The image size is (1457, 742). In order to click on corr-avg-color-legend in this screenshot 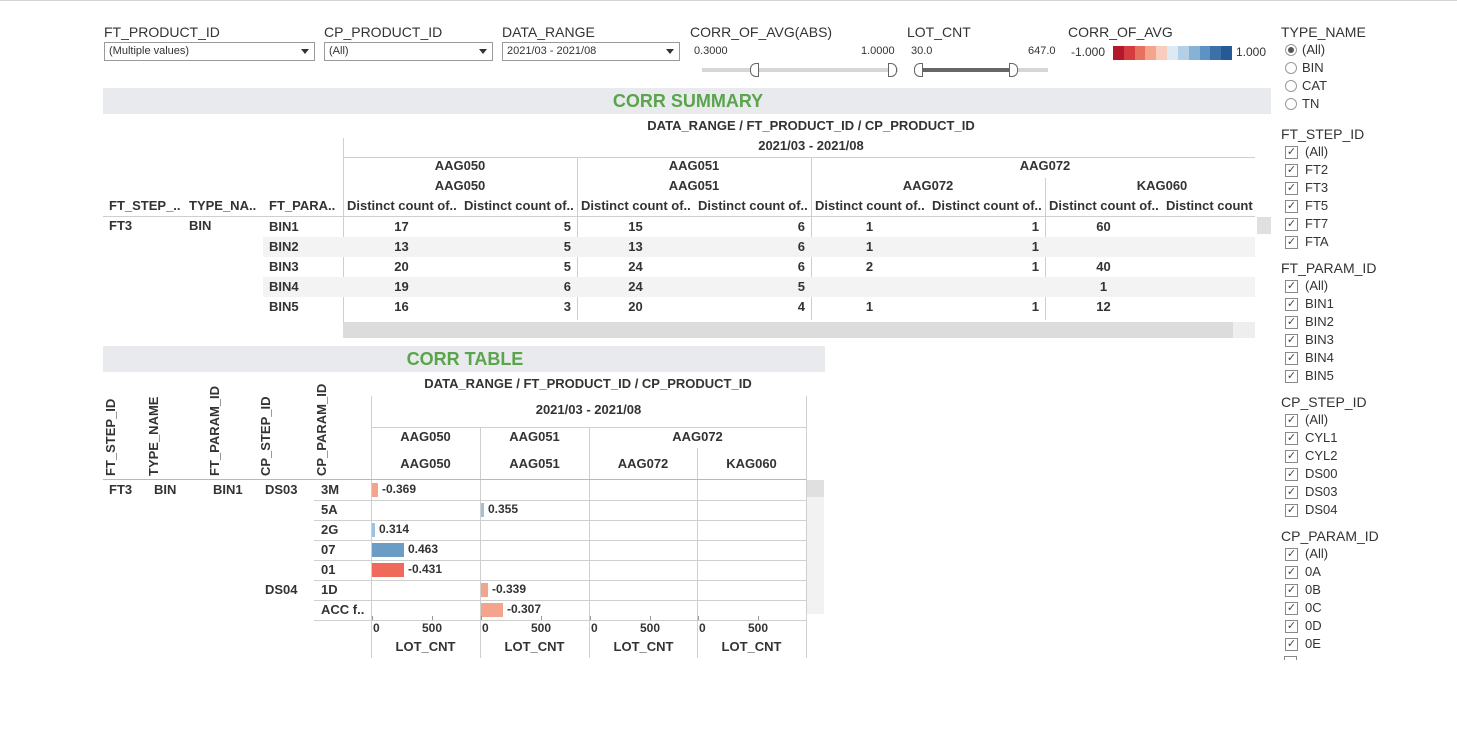, I will do `click(1172, 53)`.